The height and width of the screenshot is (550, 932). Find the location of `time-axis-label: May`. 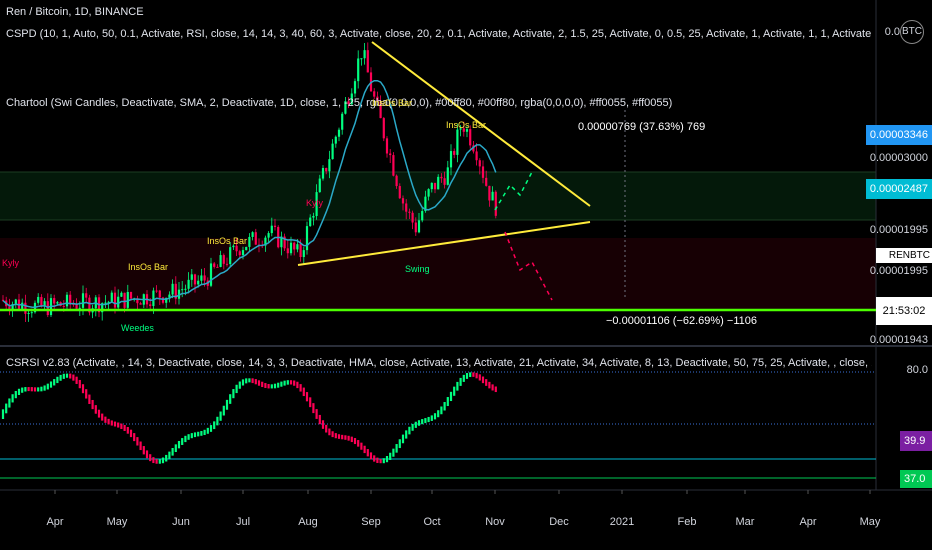

time-axis-label: May is located at coordinates (117, 522).